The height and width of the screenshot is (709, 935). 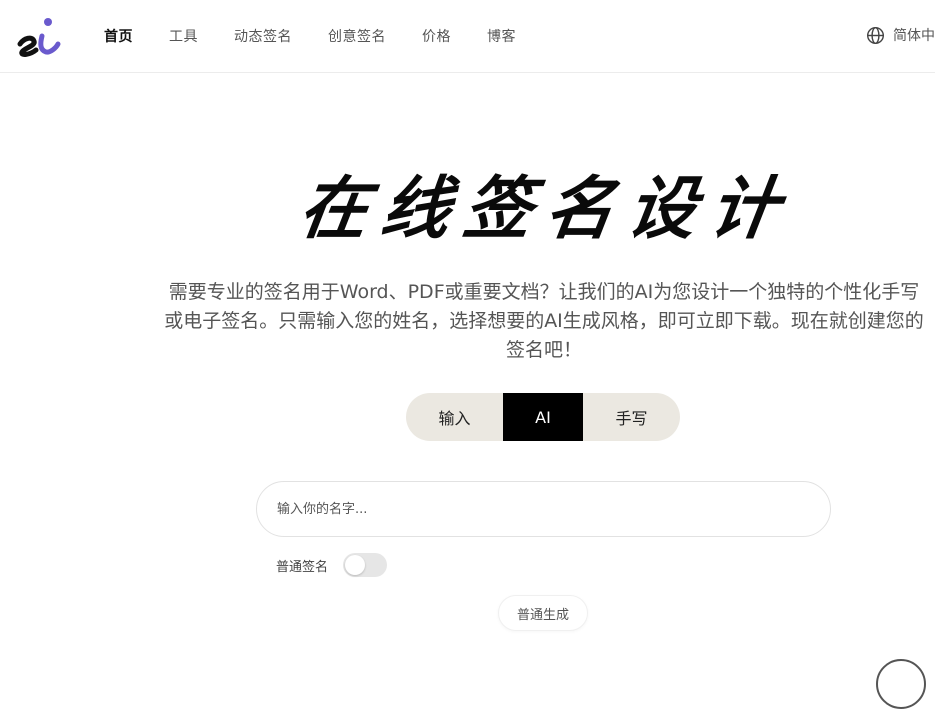 I want to click on main-nav: 首页 工具 动态签名 创意签名 价格 博客, so click(x=328, y=36).